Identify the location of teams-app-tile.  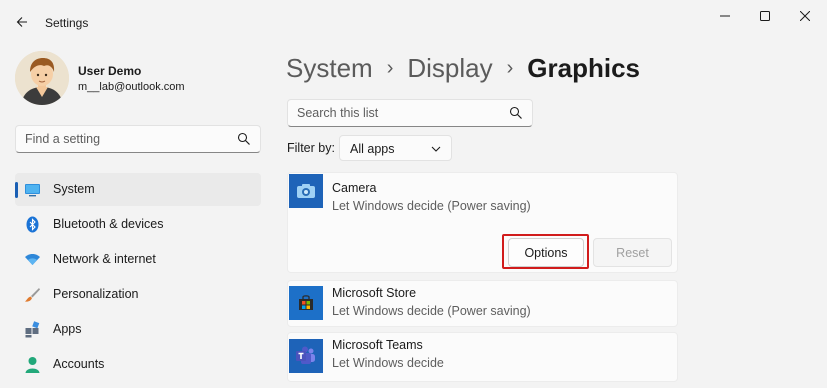
(306, 356).